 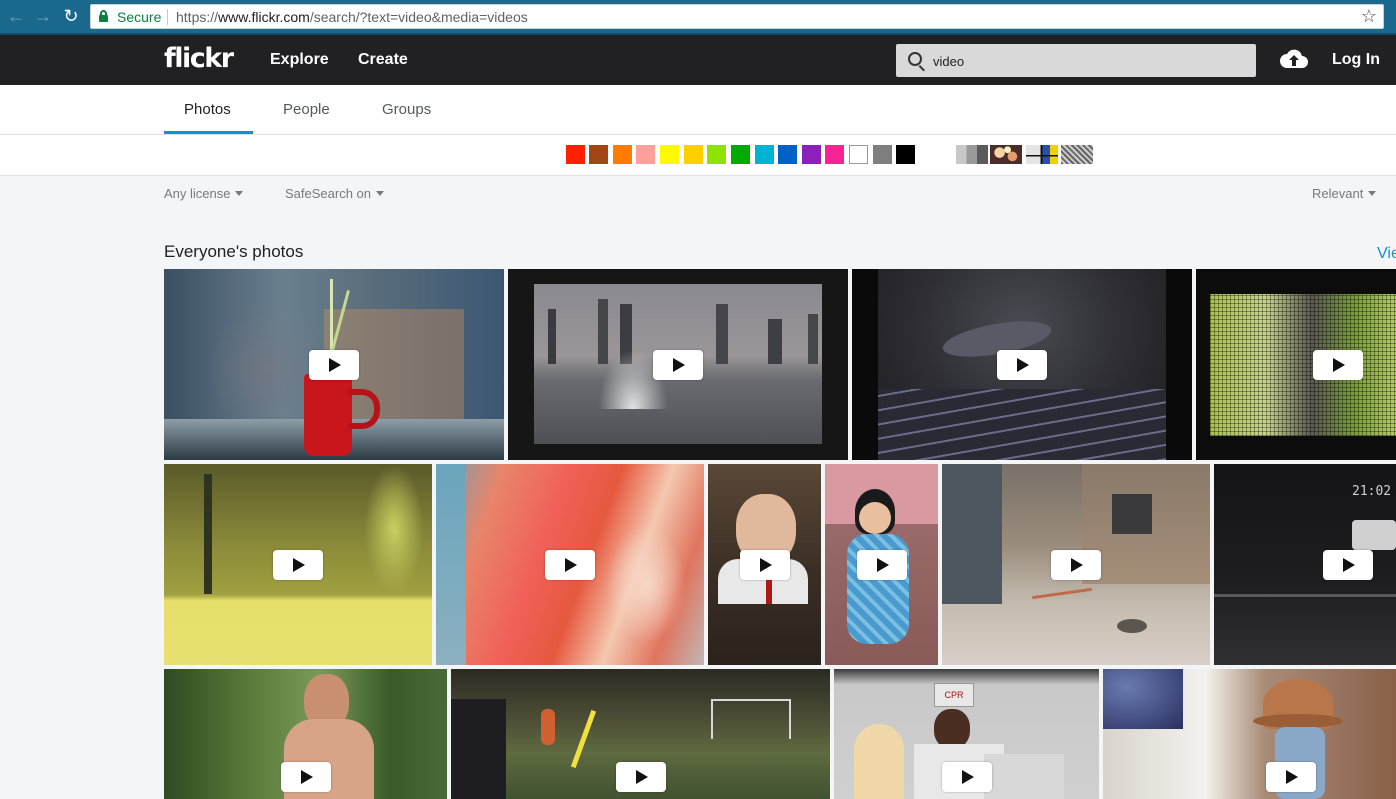 What do you see at coordinates (966, 734) in the screenshot?
I see `video-tile: CPR` at bounding box center [966, 734].